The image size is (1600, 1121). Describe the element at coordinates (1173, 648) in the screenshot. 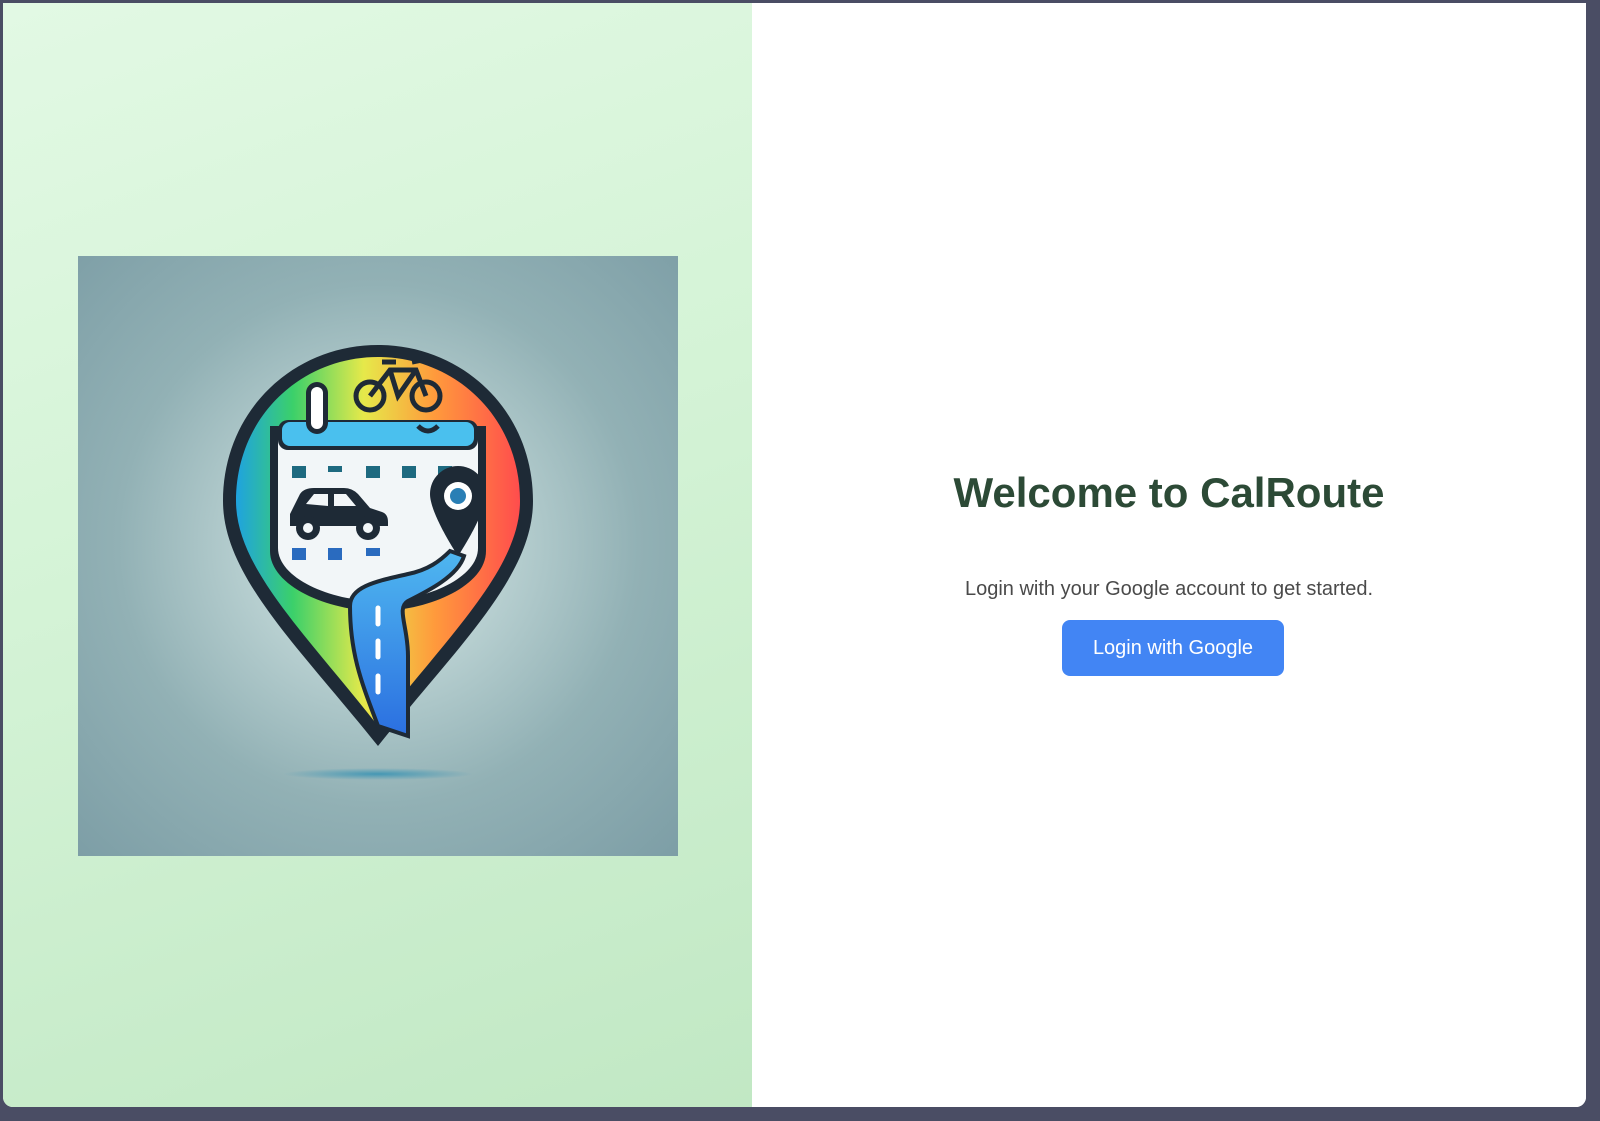

I see `login-with-google-button: Login with Google` at that location.